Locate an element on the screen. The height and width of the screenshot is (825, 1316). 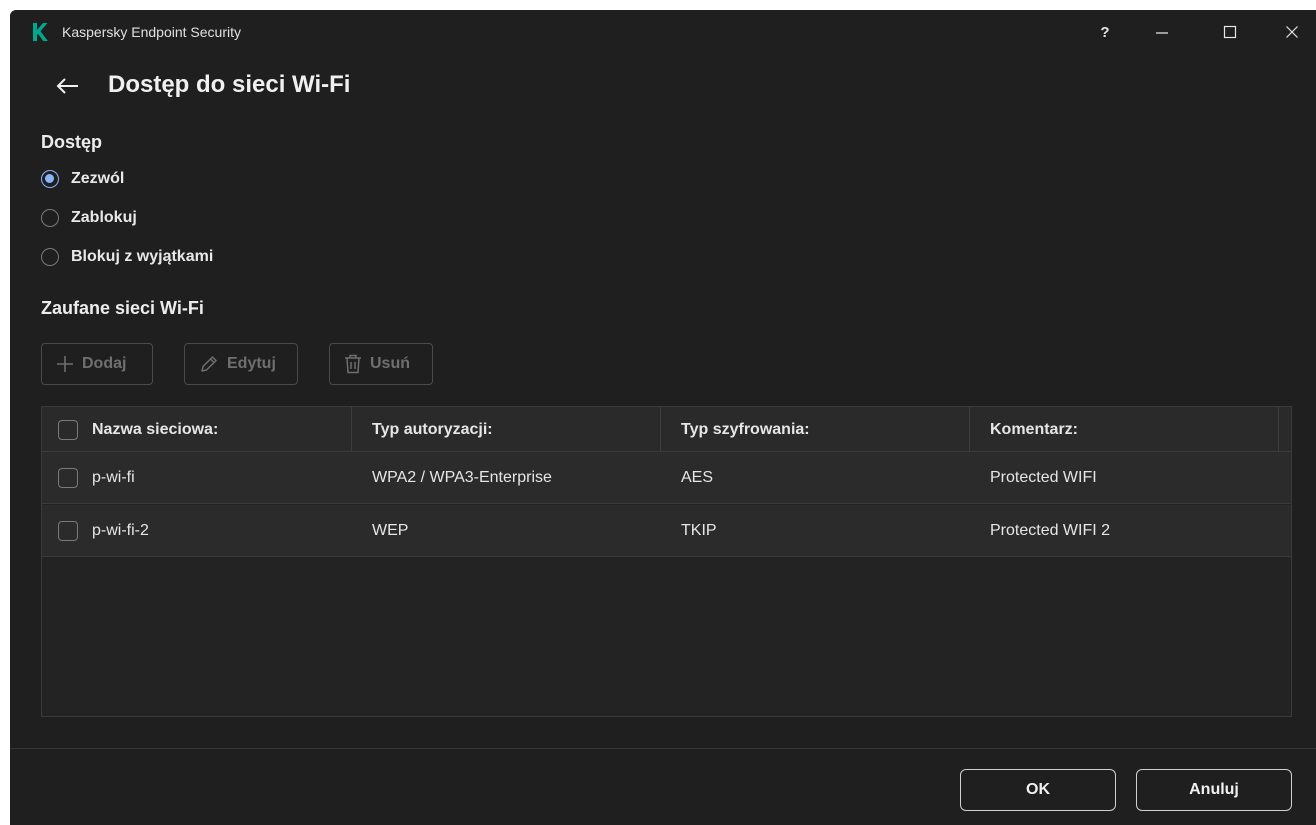
column-header-name: Nazwa sieciowa: is located at coordinates (138, 429).